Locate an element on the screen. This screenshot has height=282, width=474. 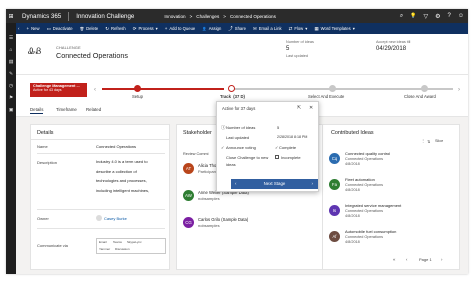
pager-previous-icon: ‹ is located at coordinates (406, 259).